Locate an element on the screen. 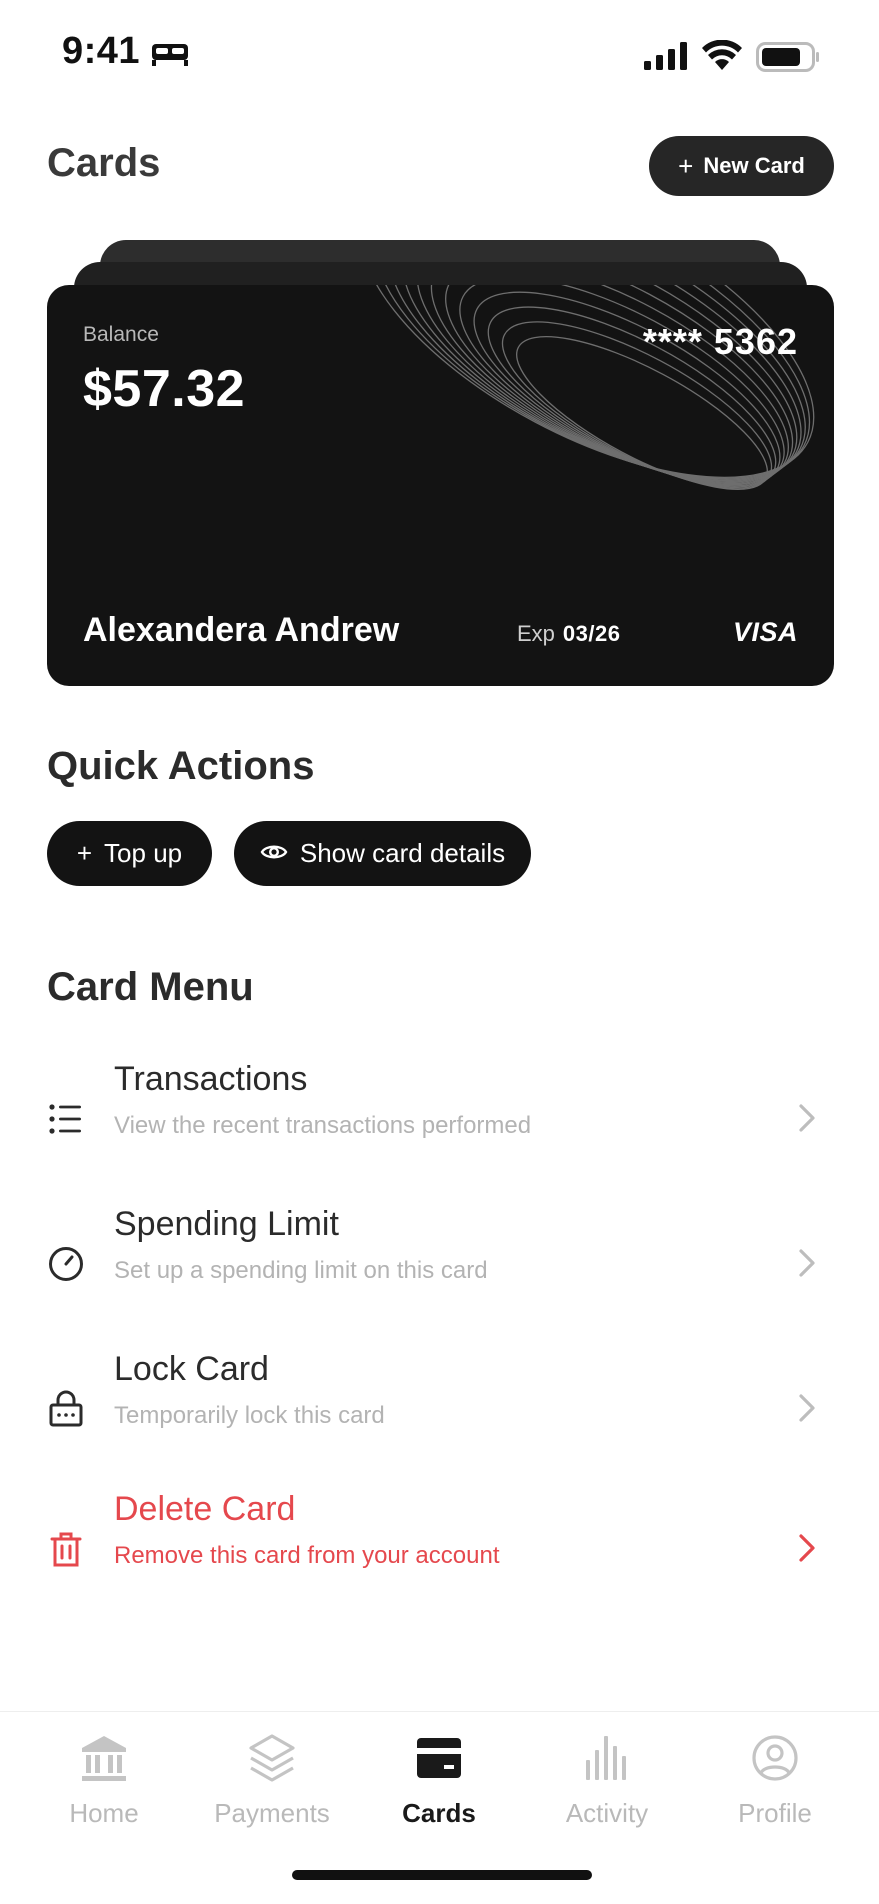 Image resolution: width=879 pixels, height=1904 pixels. menu-item-description: Remove this card from your account is located at coordinates (307, 1555).